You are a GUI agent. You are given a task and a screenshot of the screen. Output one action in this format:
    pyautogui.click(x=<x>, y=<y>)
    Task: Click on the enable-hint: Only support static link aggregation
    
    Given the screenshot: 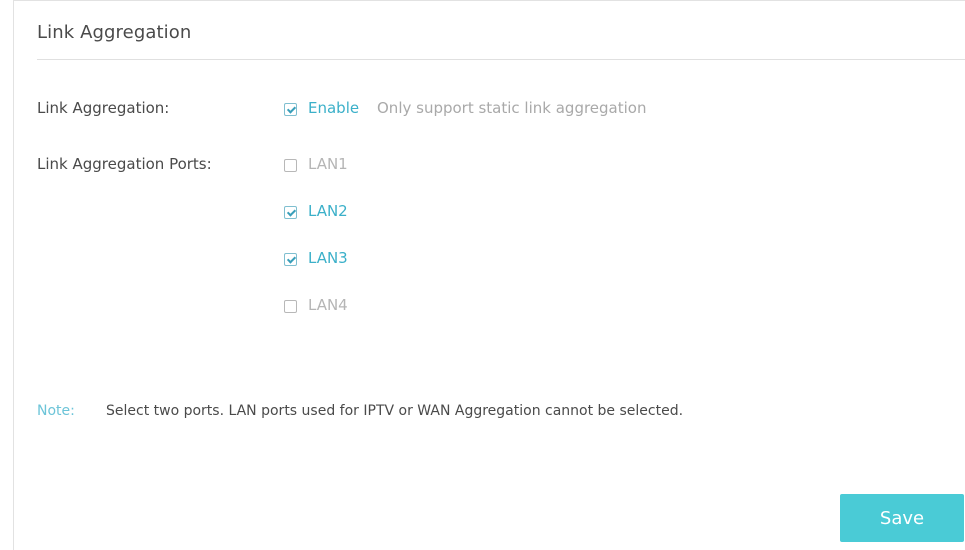 What is the action you would take?
    pyautogui.click(x=512, y=108)
    